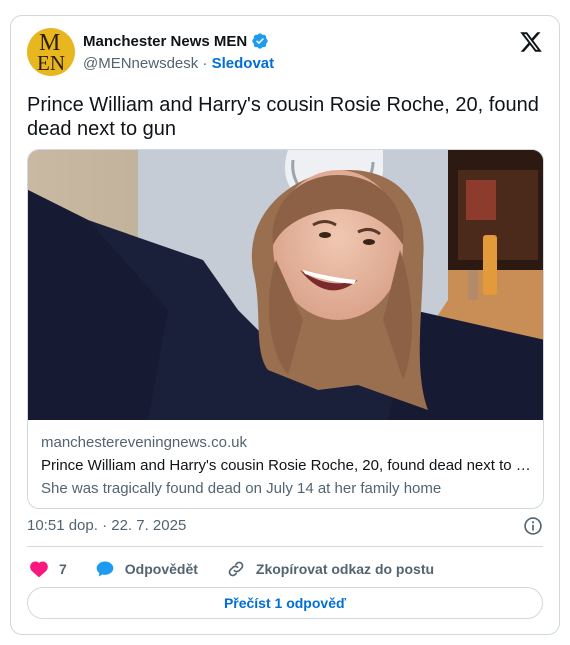  Describe the element at coordinates (533, 526) in the screenshot. I see `info-icon` at that location.